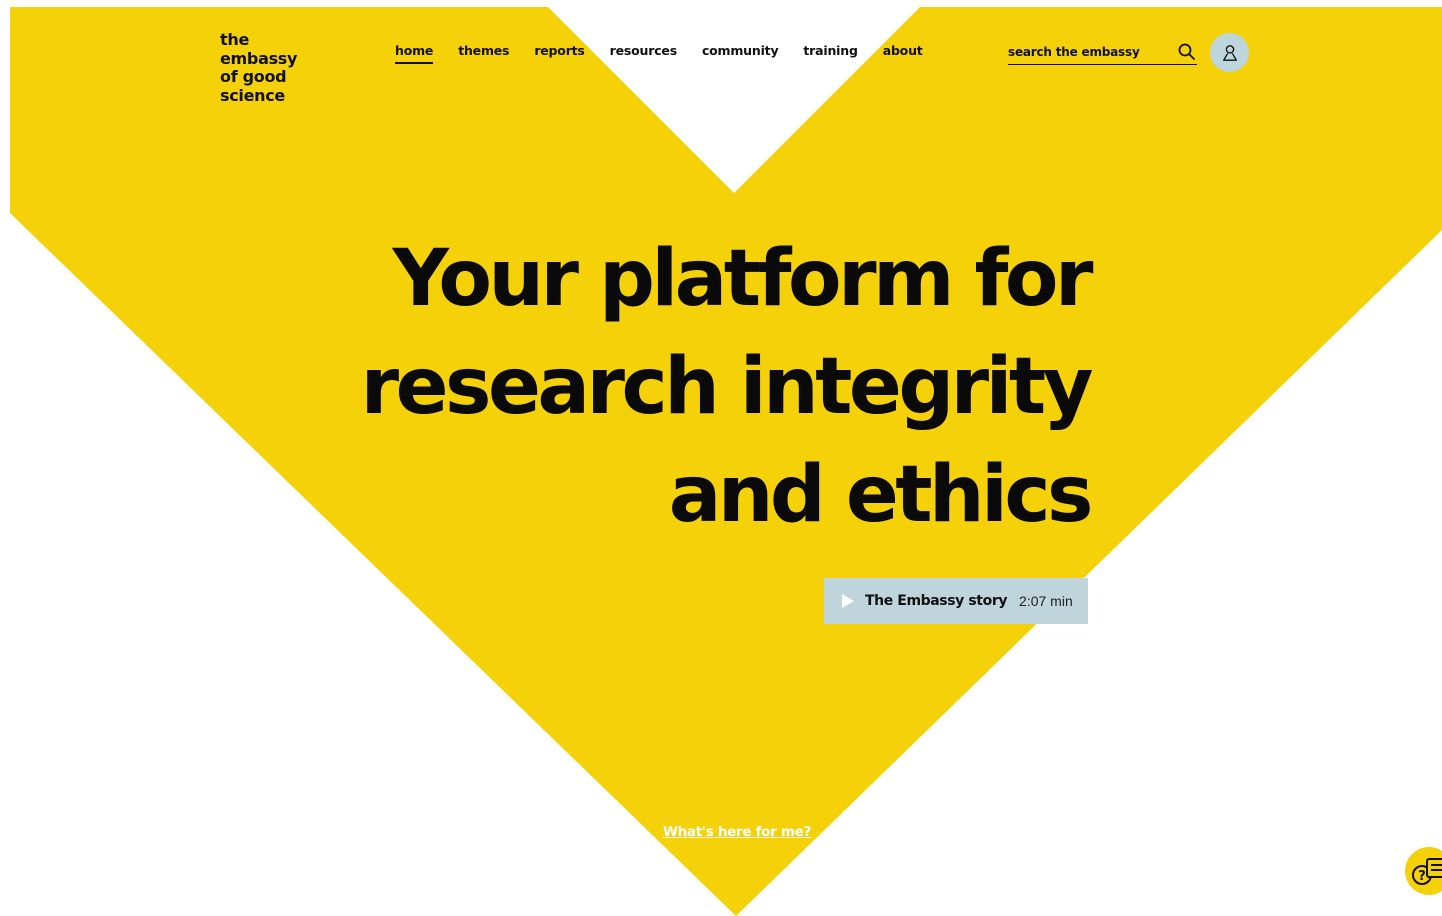 Image resolution: width=1442 pixels, height=916 pixels. Describe the element at coordinates (259, 58) in the screenshot. I see `logo-line: embassy` at that location.